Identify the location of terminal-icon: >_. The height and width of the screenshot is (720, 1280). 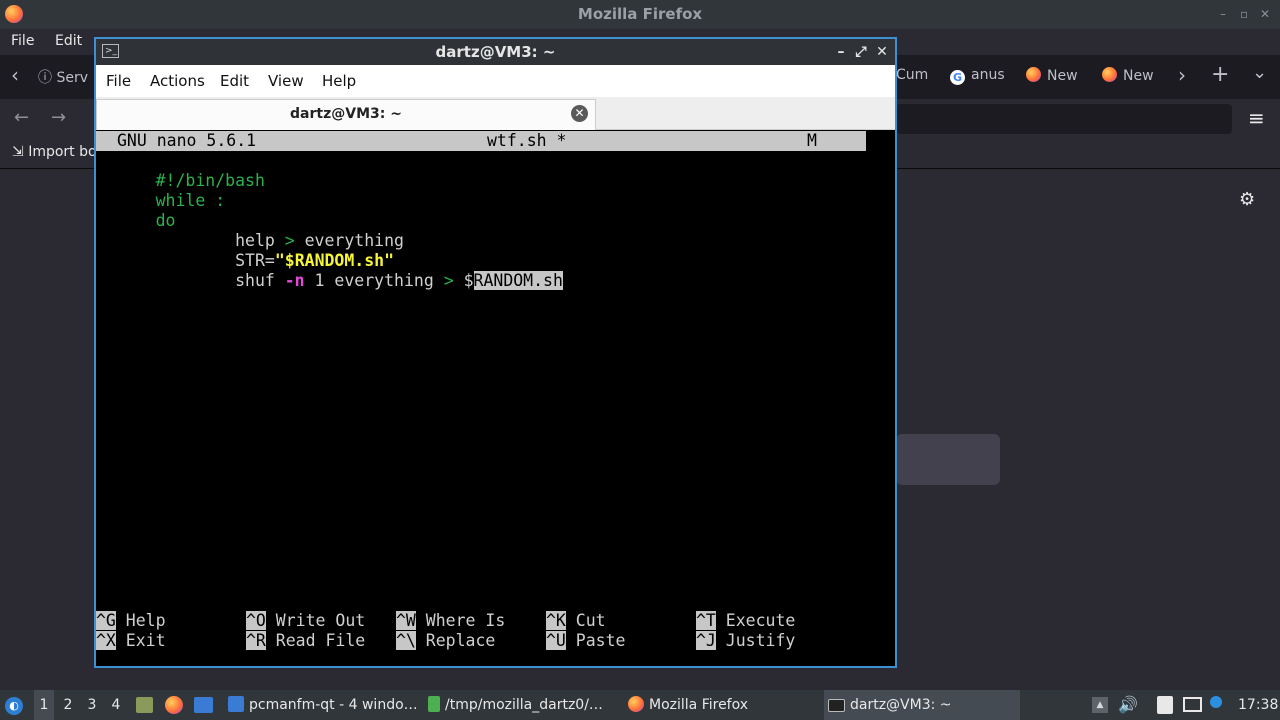
(110, 51).